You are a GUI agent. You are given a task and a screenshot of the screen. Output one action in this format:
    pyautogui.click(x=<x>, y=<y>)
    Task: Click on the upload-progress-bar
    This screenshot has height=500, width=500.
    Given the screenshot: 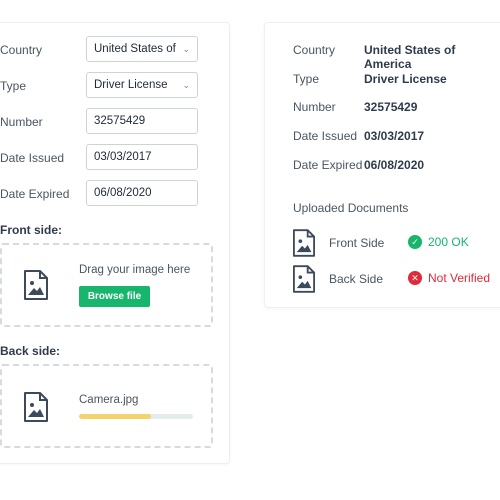 What is the action you would take?
    pyautogui.click(x=136, y=416)
    